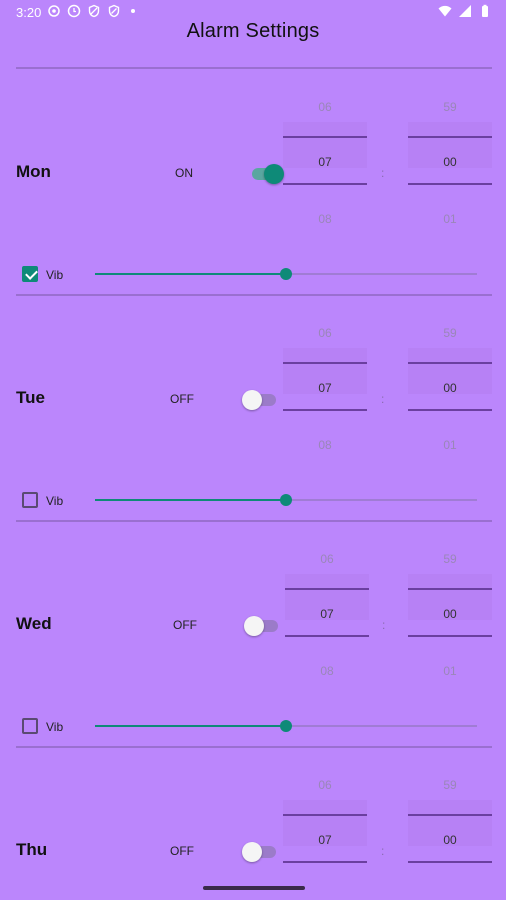  Describe the element at coordinates (54, 11) in the screenshot. I see `settings-notification-icon` at that location.